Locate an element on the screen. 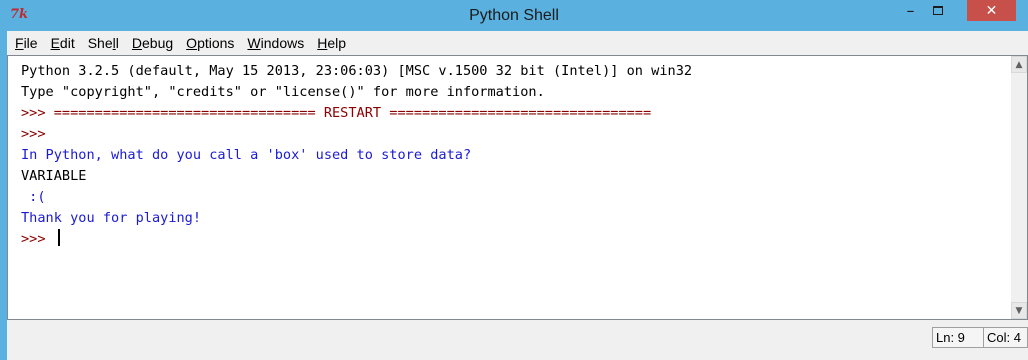 Image resolution: width=1028 pixels, height=360 pixels. arrow-up-icon: ▲ is located at coordinates (1019, 64).